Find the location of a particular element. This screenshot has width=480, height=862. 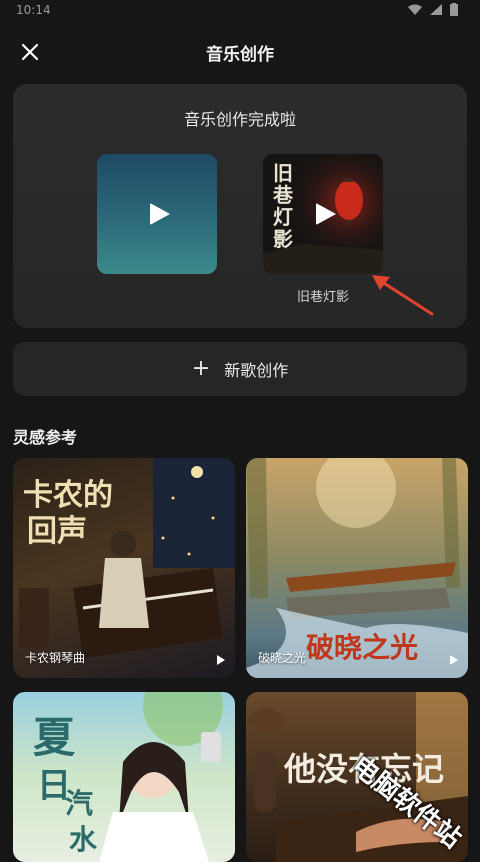

status-icons is located at coordinates (433, 11).